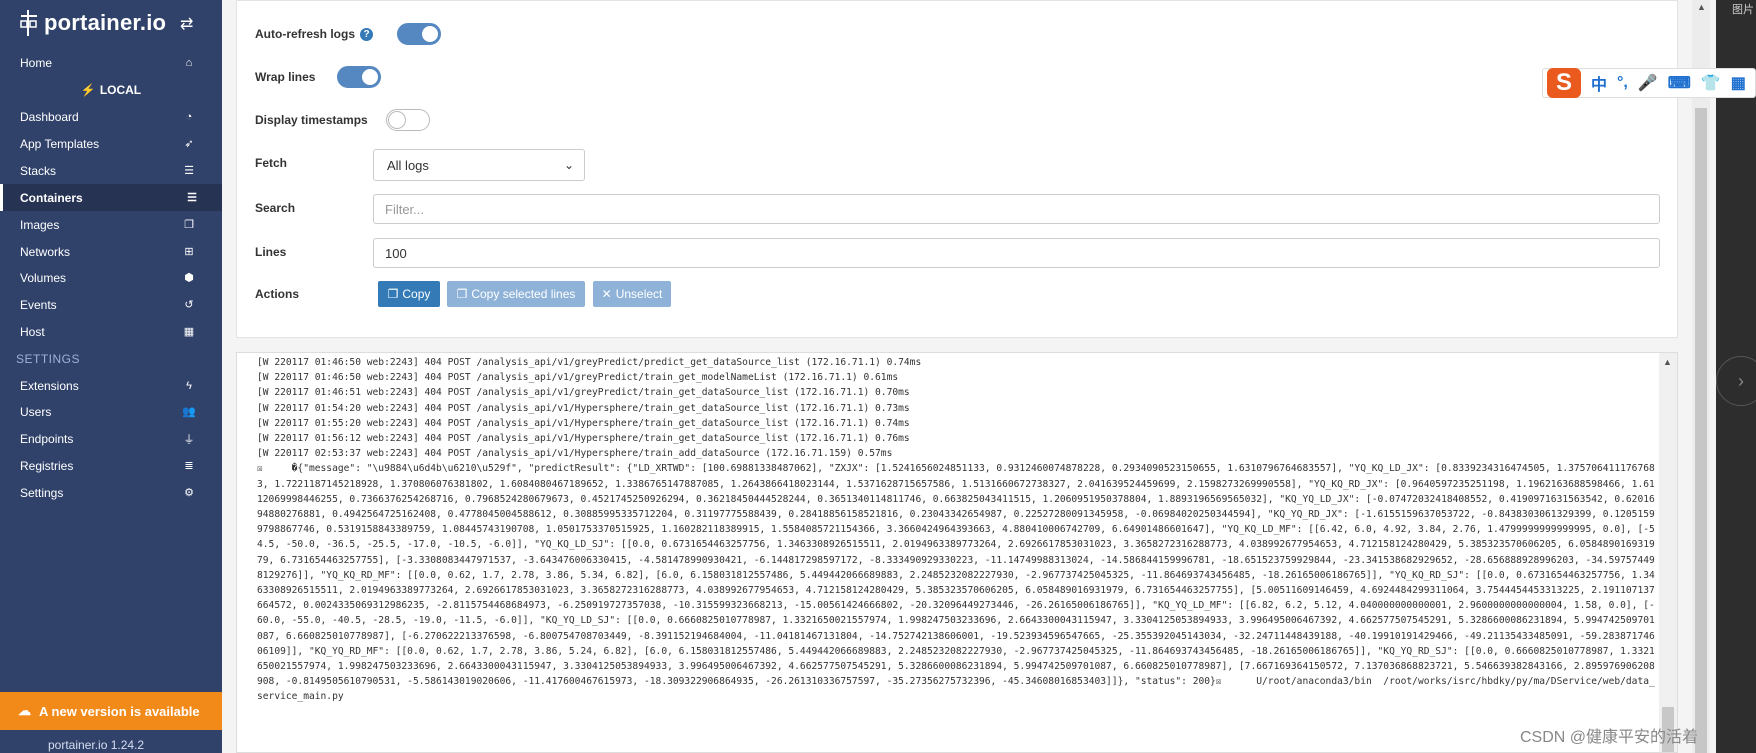 The image size is (1756, 753). I want to click on ime-chinese-mode: 中, so click(1599, 83).